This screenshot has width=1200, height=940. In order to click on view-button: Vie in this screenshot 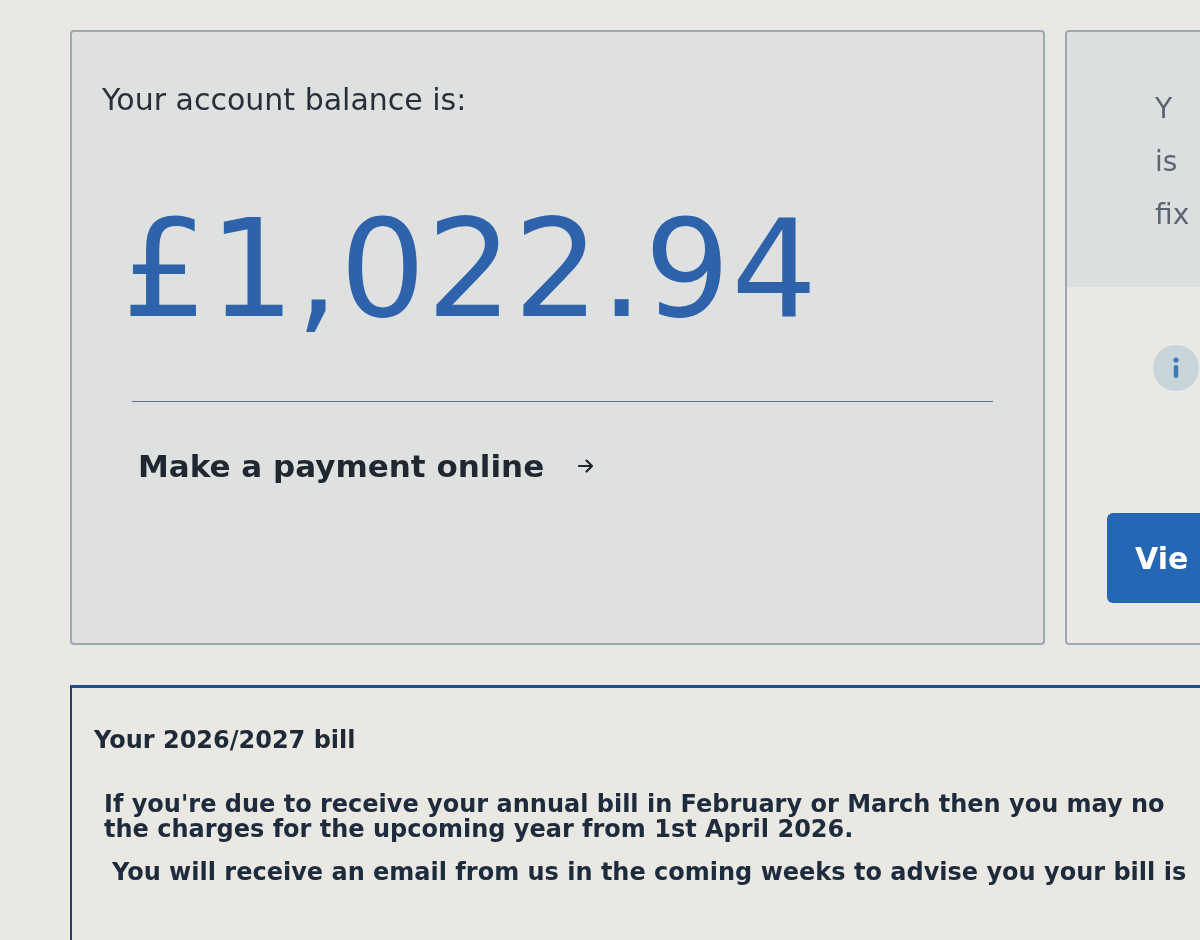, I will do `click(1153, 558)`.